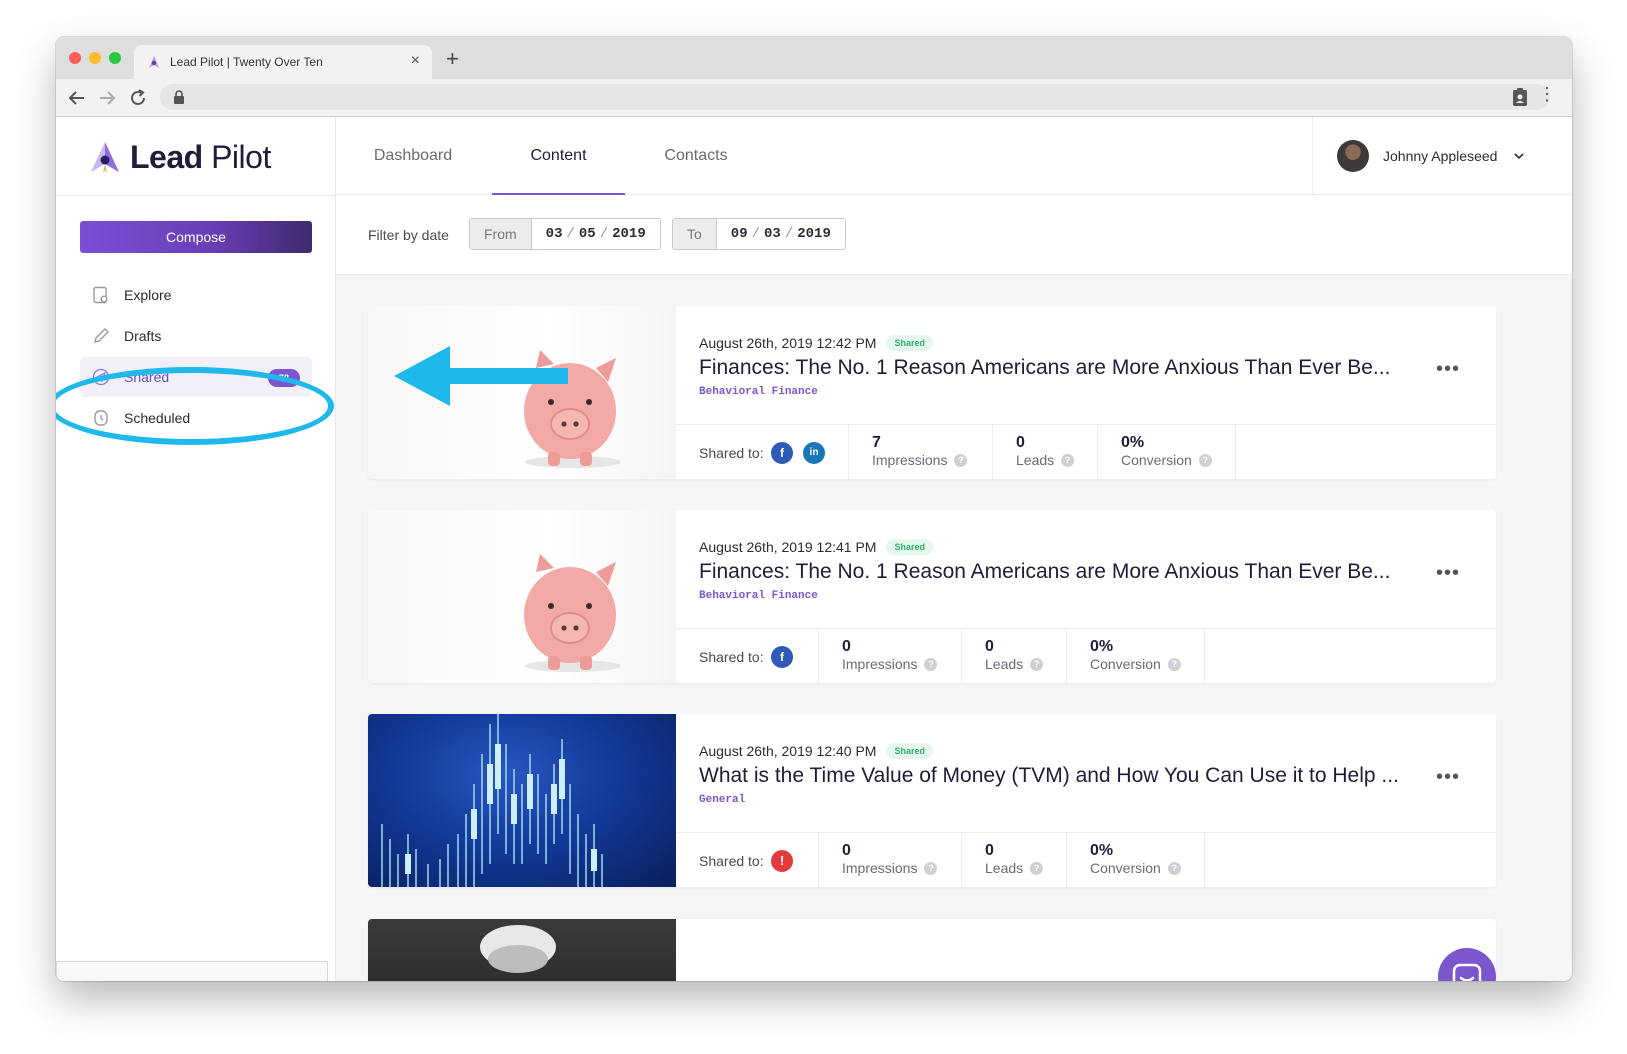  What do you see at coordinates (501, 234) in the screenshot?
I see `from-label: From` at bounding box center [501, 234].